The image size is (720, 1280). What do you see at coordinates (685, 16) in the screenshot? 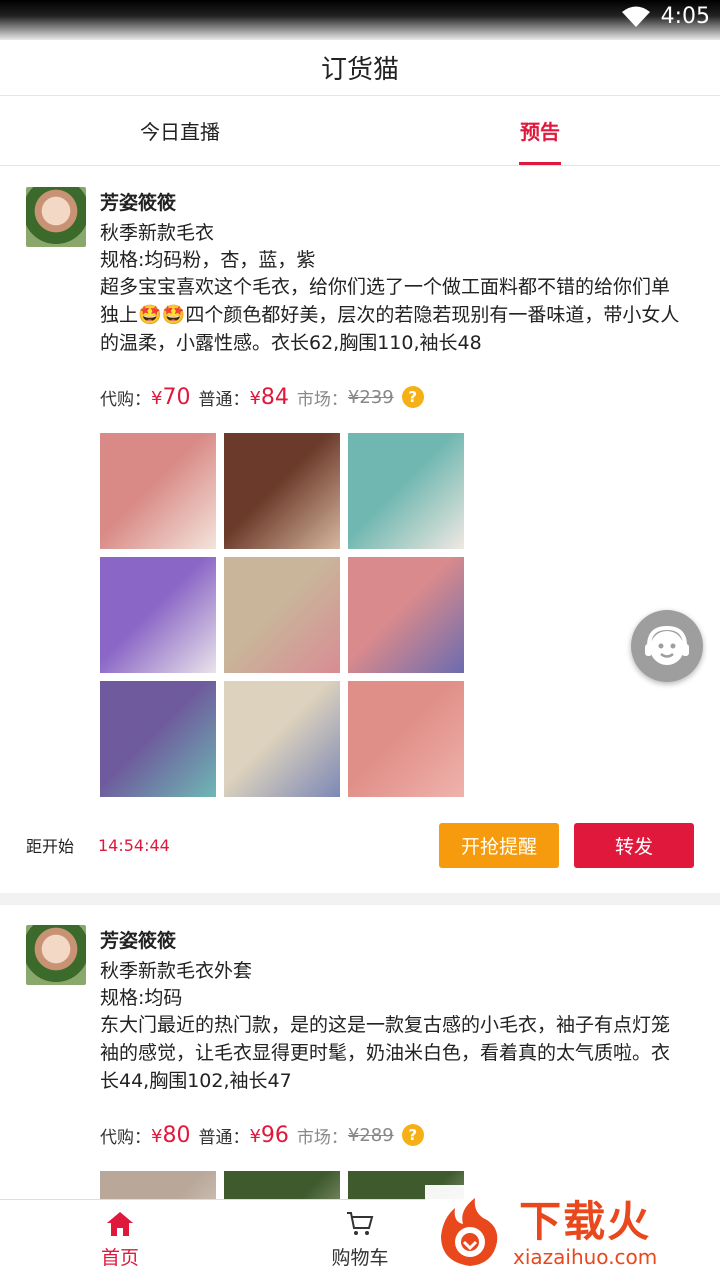
I see `status-time: 4:05` at bounding box center [685, 16].